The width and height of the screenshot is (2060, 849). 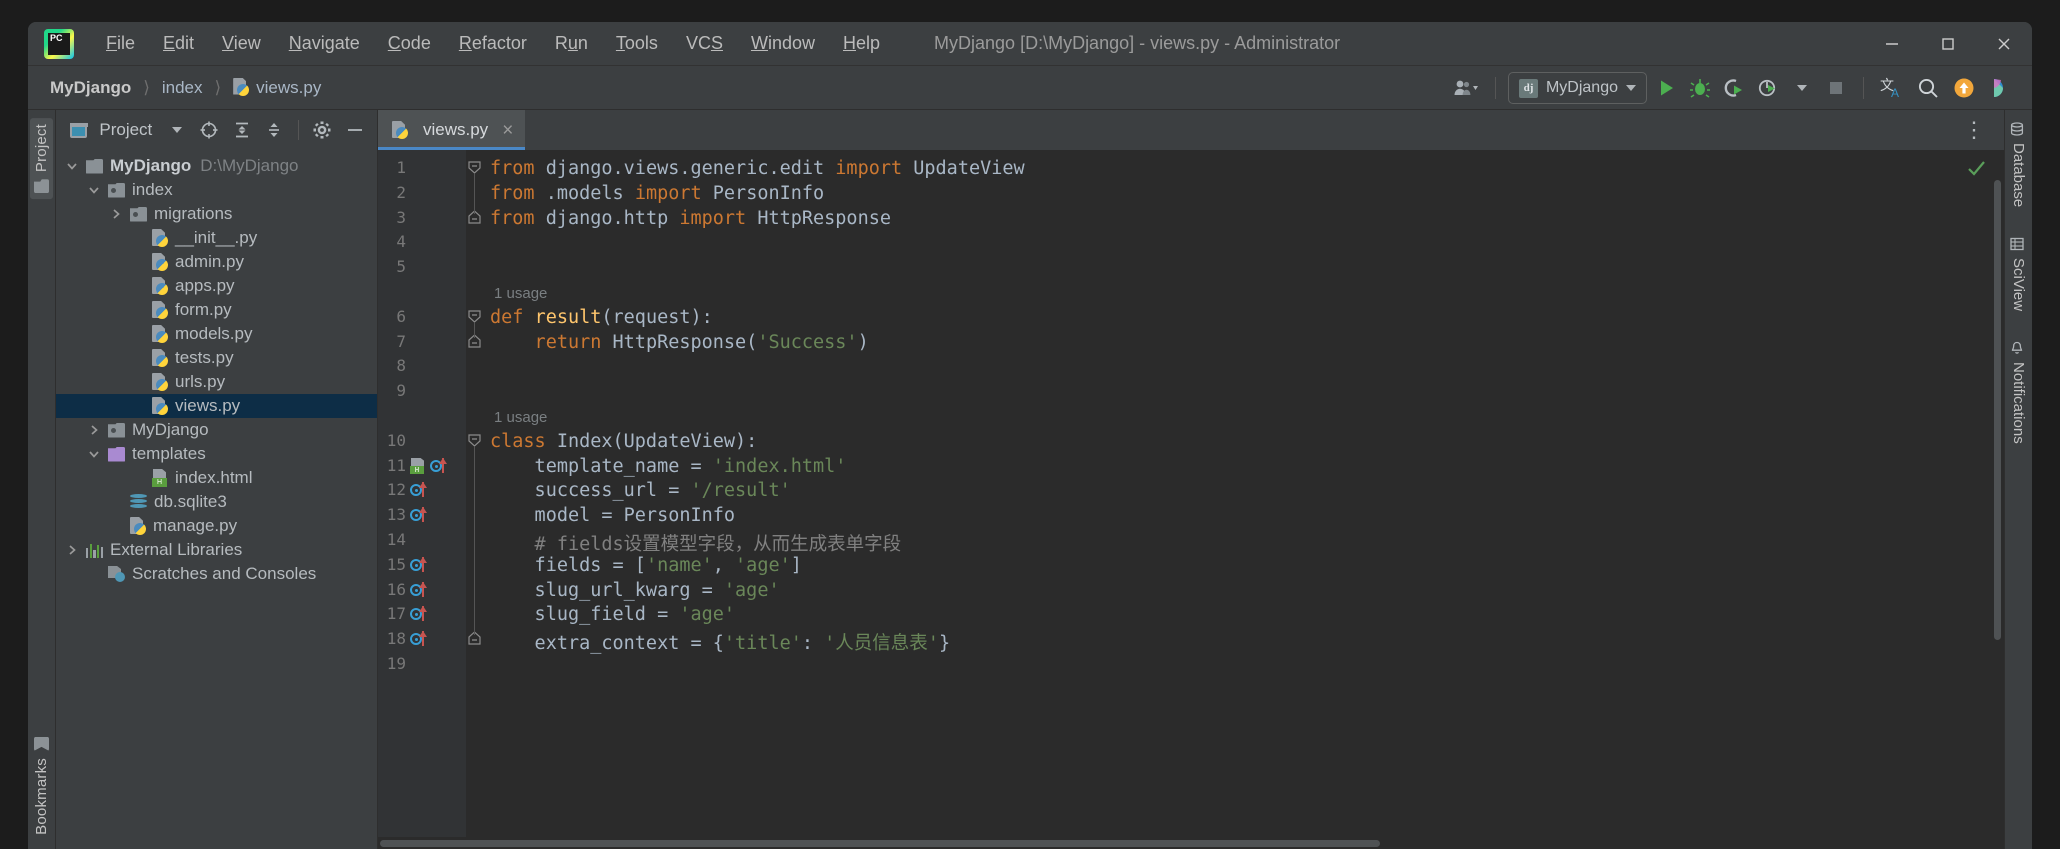 What do you see at coordinates (1892, 88) in the screenshot?
I see `translate-icon: 文 A` at bounding box center [1892, 88].